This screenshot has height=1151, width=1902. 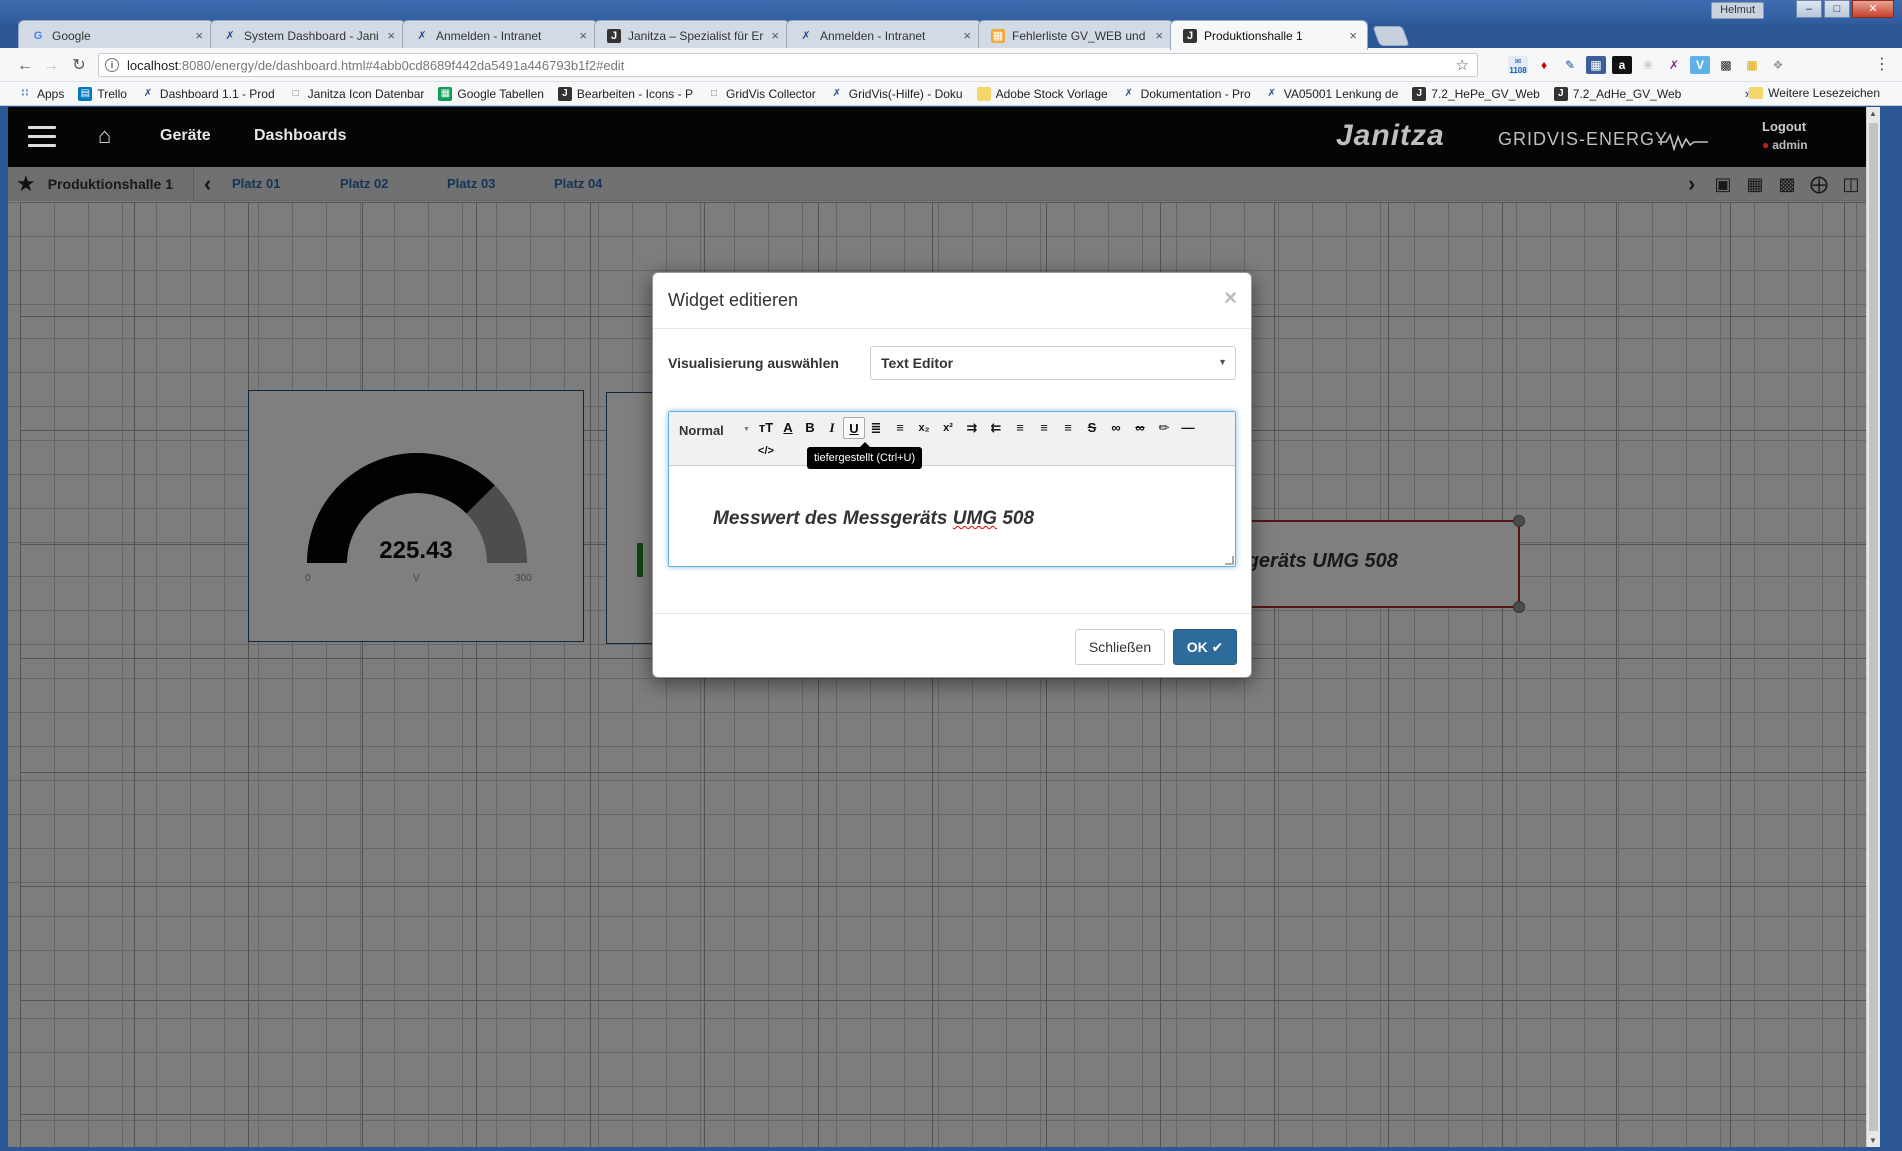 What do you see at coordinates (1700, 65) in the screenshot?
I see `v-extension-icon: V` at bounding box center [1700, 65].